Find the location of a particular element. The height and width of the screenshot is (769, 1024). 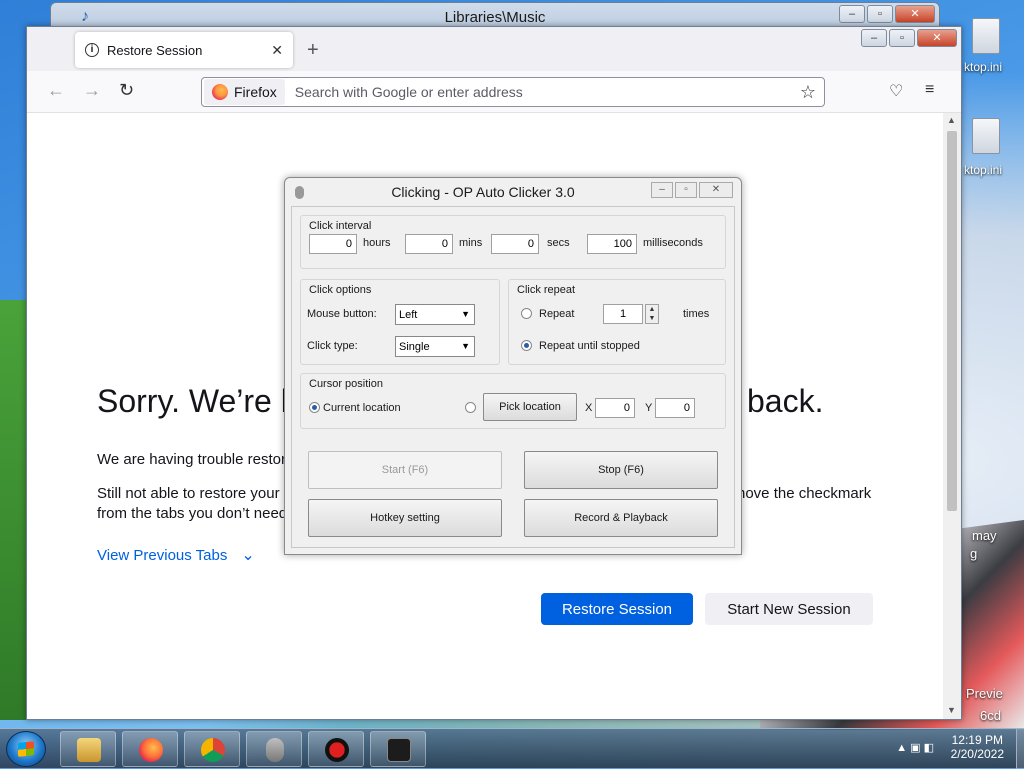

url-bar: Firefox ☆ is located at coordinates (513, 92).